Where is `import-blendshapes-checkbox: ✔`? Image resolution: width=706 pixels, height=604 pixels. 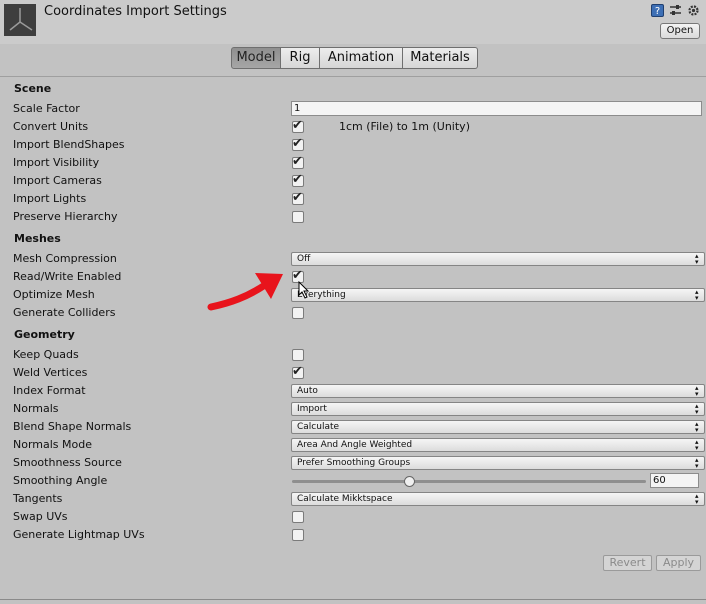
import-blendshapes-checkbox: ✔ is located at coordinates (298, 143).